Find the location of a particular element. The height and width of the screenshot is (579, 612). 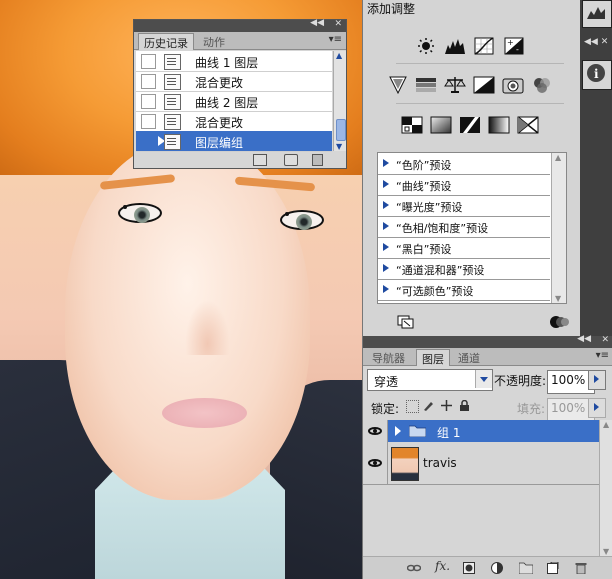

visibility-toggle-icon is located at coordinates (560, 322).